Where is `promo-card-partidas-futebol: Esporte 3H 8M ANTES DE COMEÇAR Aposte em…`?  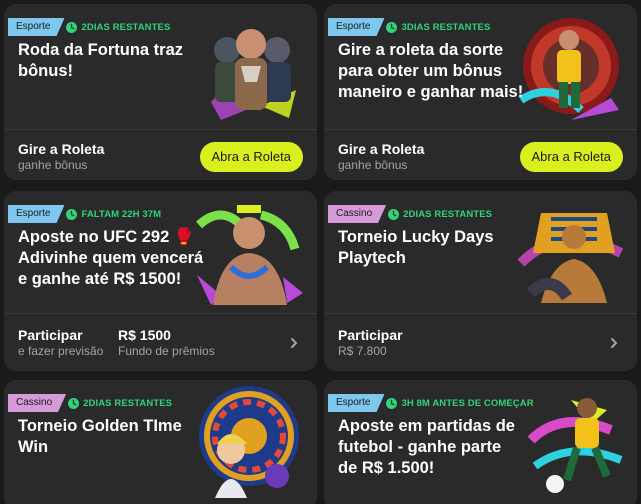
promo-card-partidas-futebol: Esporte 3H 8M ANTES DE COMEÇAR Aposte em… is located at coordinates (480, 442).